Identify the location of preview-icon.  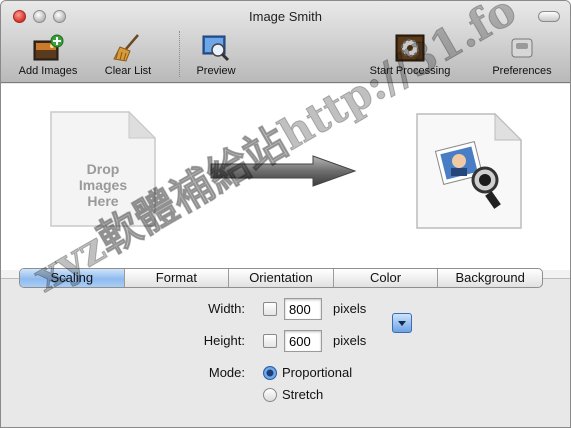
(216, 48).